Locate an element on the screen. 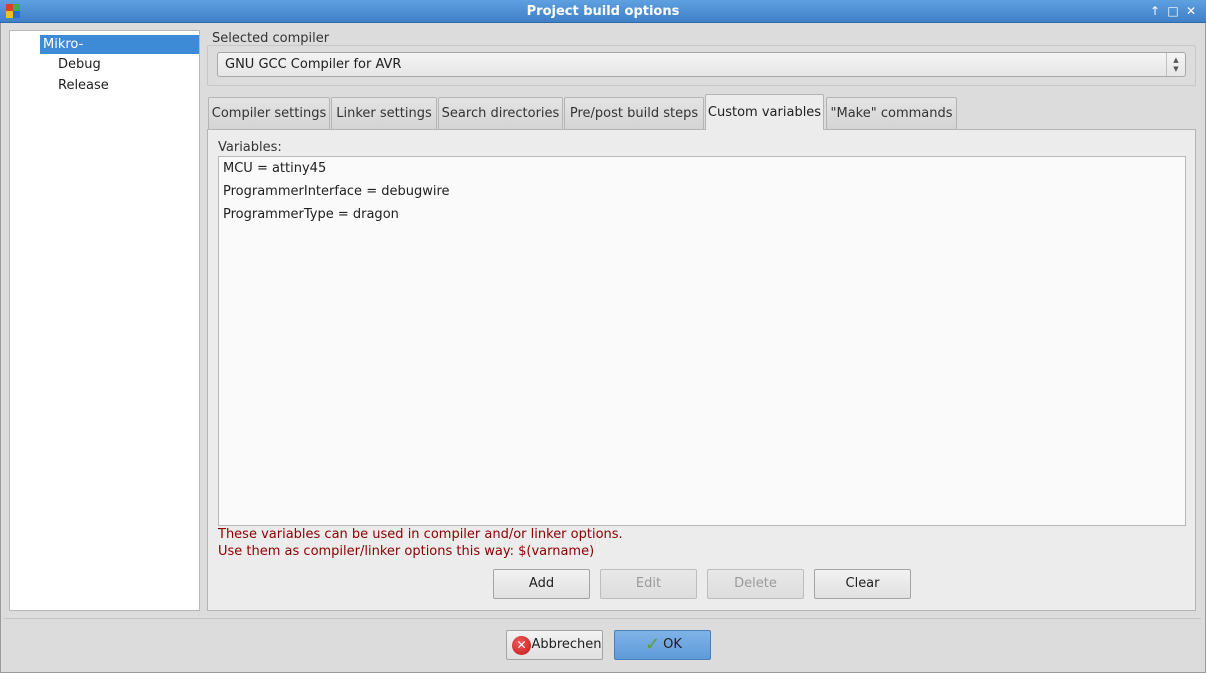 The height and width of the screenshot is (673, 1206). title-bar: Project build options ↑ □ ✕ is located at coordinates (603, 11).